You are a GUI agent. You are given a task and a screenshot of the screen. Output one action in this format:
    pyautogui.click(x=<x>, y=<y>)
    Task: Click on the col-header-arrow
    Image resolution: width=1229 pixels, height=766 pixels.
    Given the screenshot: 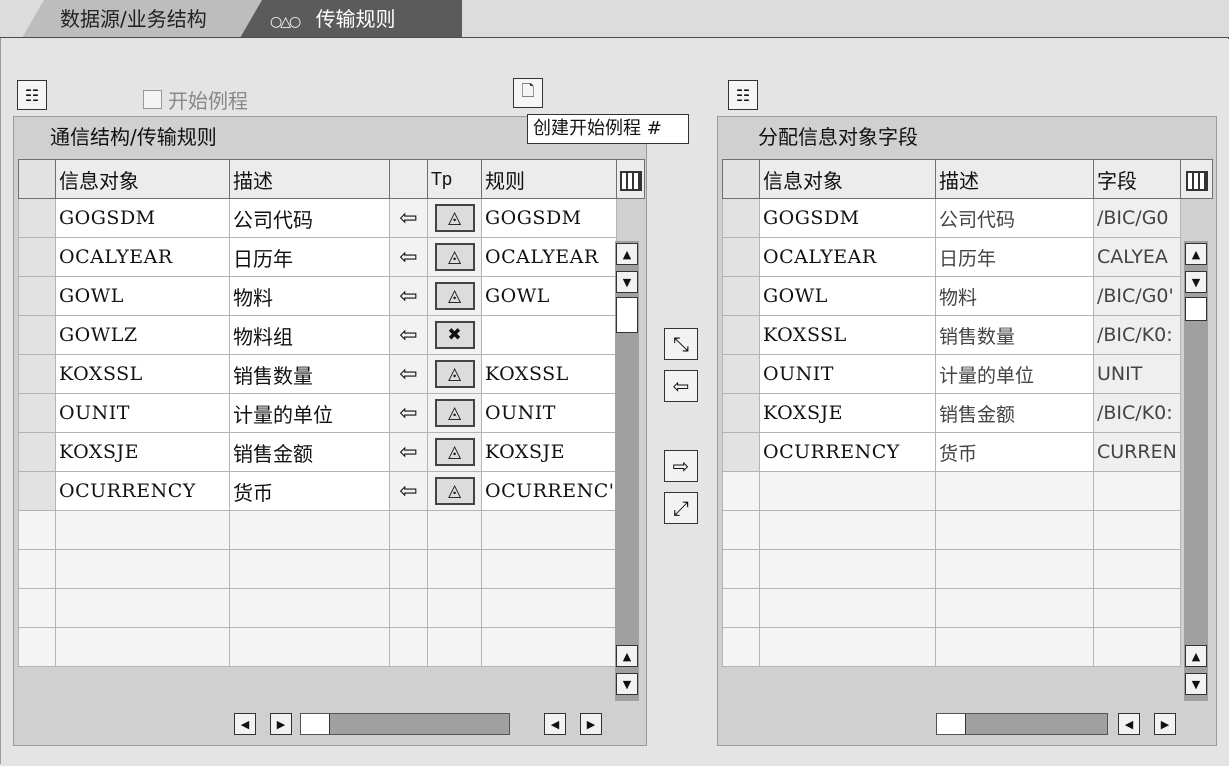 What is the action you would take?
    pyautogui.click(x=408, y=179)
    